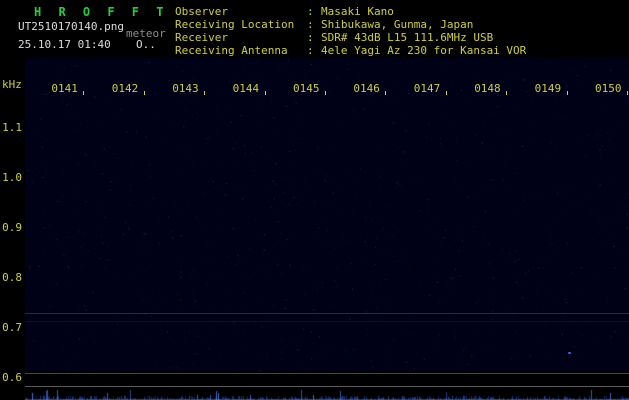 This screenshot has width=629, height=400. Describe the element at coordinates (12, 127) in the screenshot. I see `freq-tick-label: 1.1` at that location.